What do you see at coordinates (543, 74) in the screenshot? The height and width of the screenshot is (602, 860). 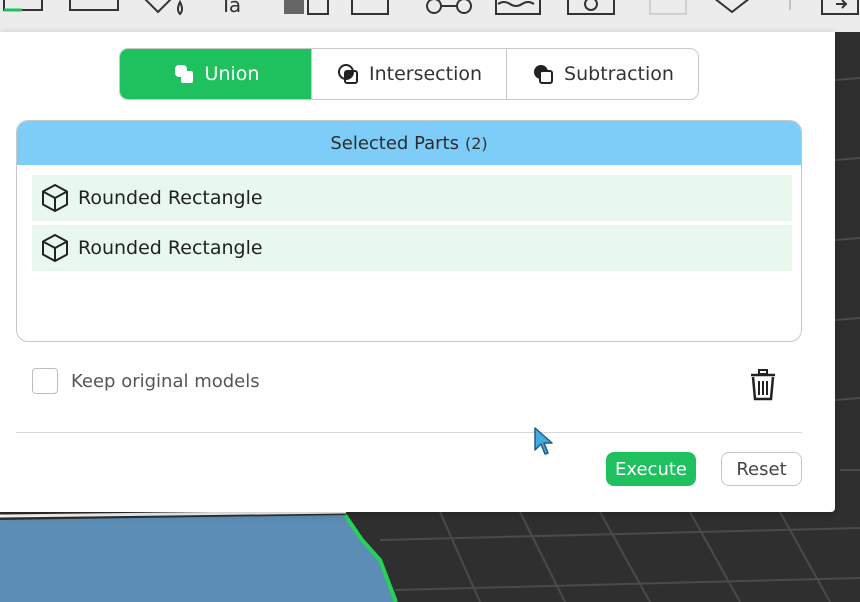 I see `subtraction-icon` at bounding box center [543, 74].